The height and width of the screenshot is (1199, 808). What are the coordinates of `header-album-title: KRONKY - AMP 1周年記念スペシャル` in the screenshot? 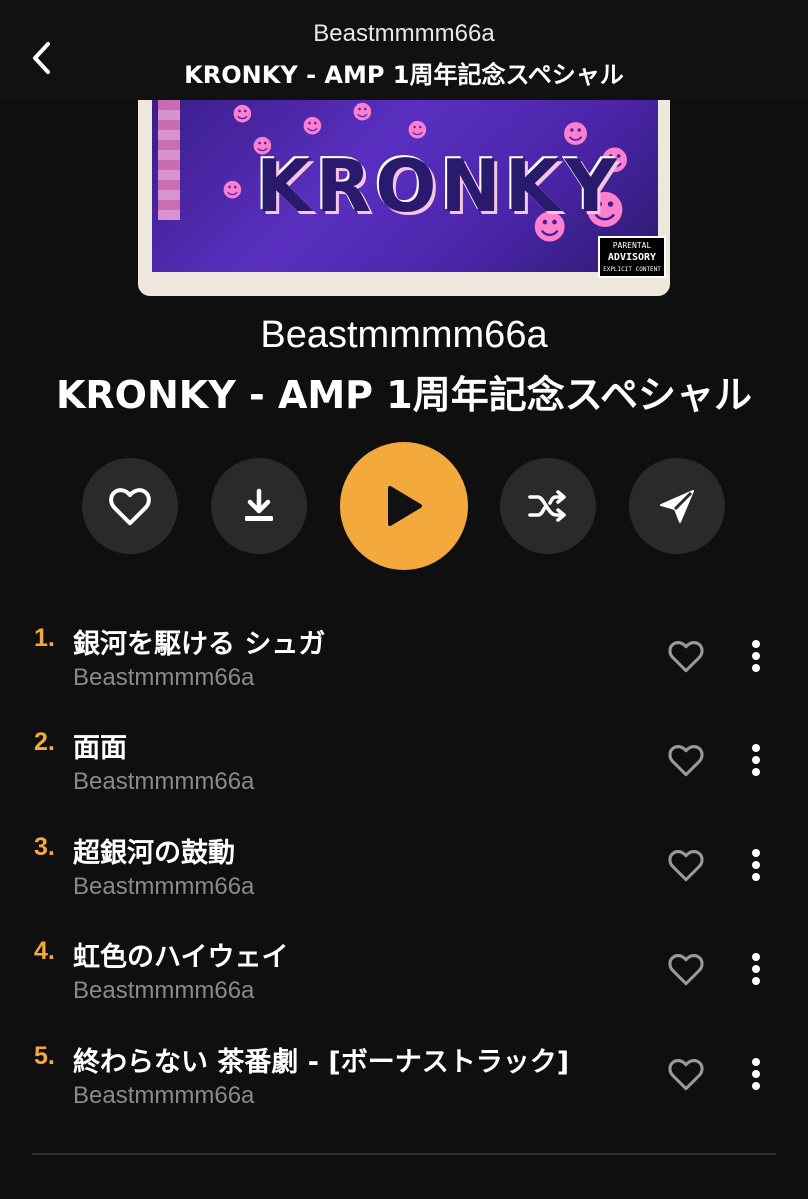 It's located at (404, 75).